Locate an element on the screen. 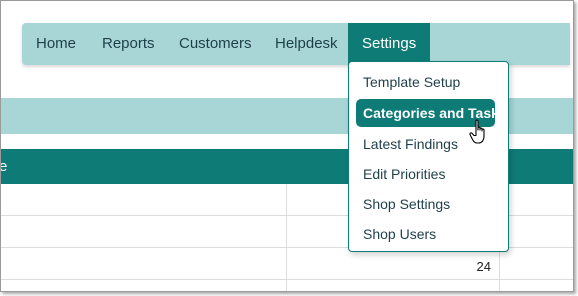  nav-settings: Settings is located at coordinates (389, 44).